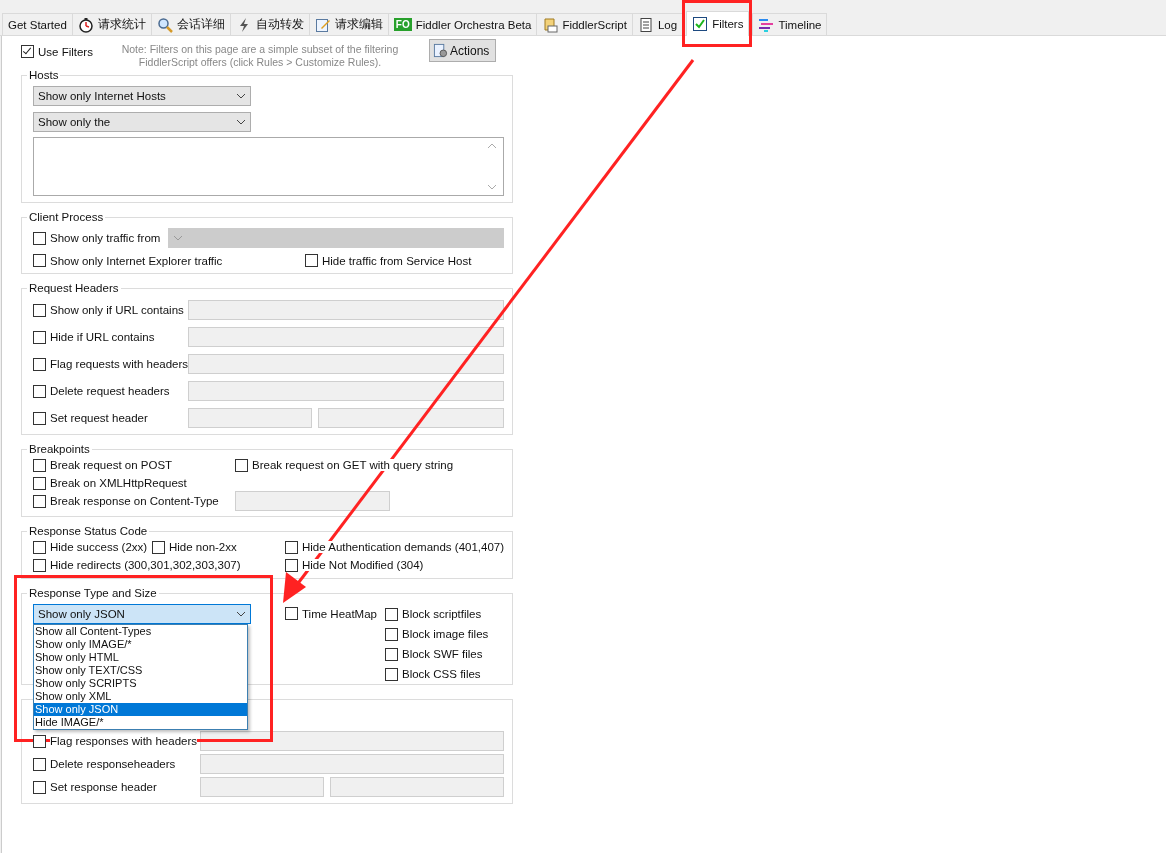 This screenshot has width=1166, height=853. What do you see at coordinates (584, 24) in the screenshot?
I see `tab: FiddlerScript` at bounding box center [584, 24].